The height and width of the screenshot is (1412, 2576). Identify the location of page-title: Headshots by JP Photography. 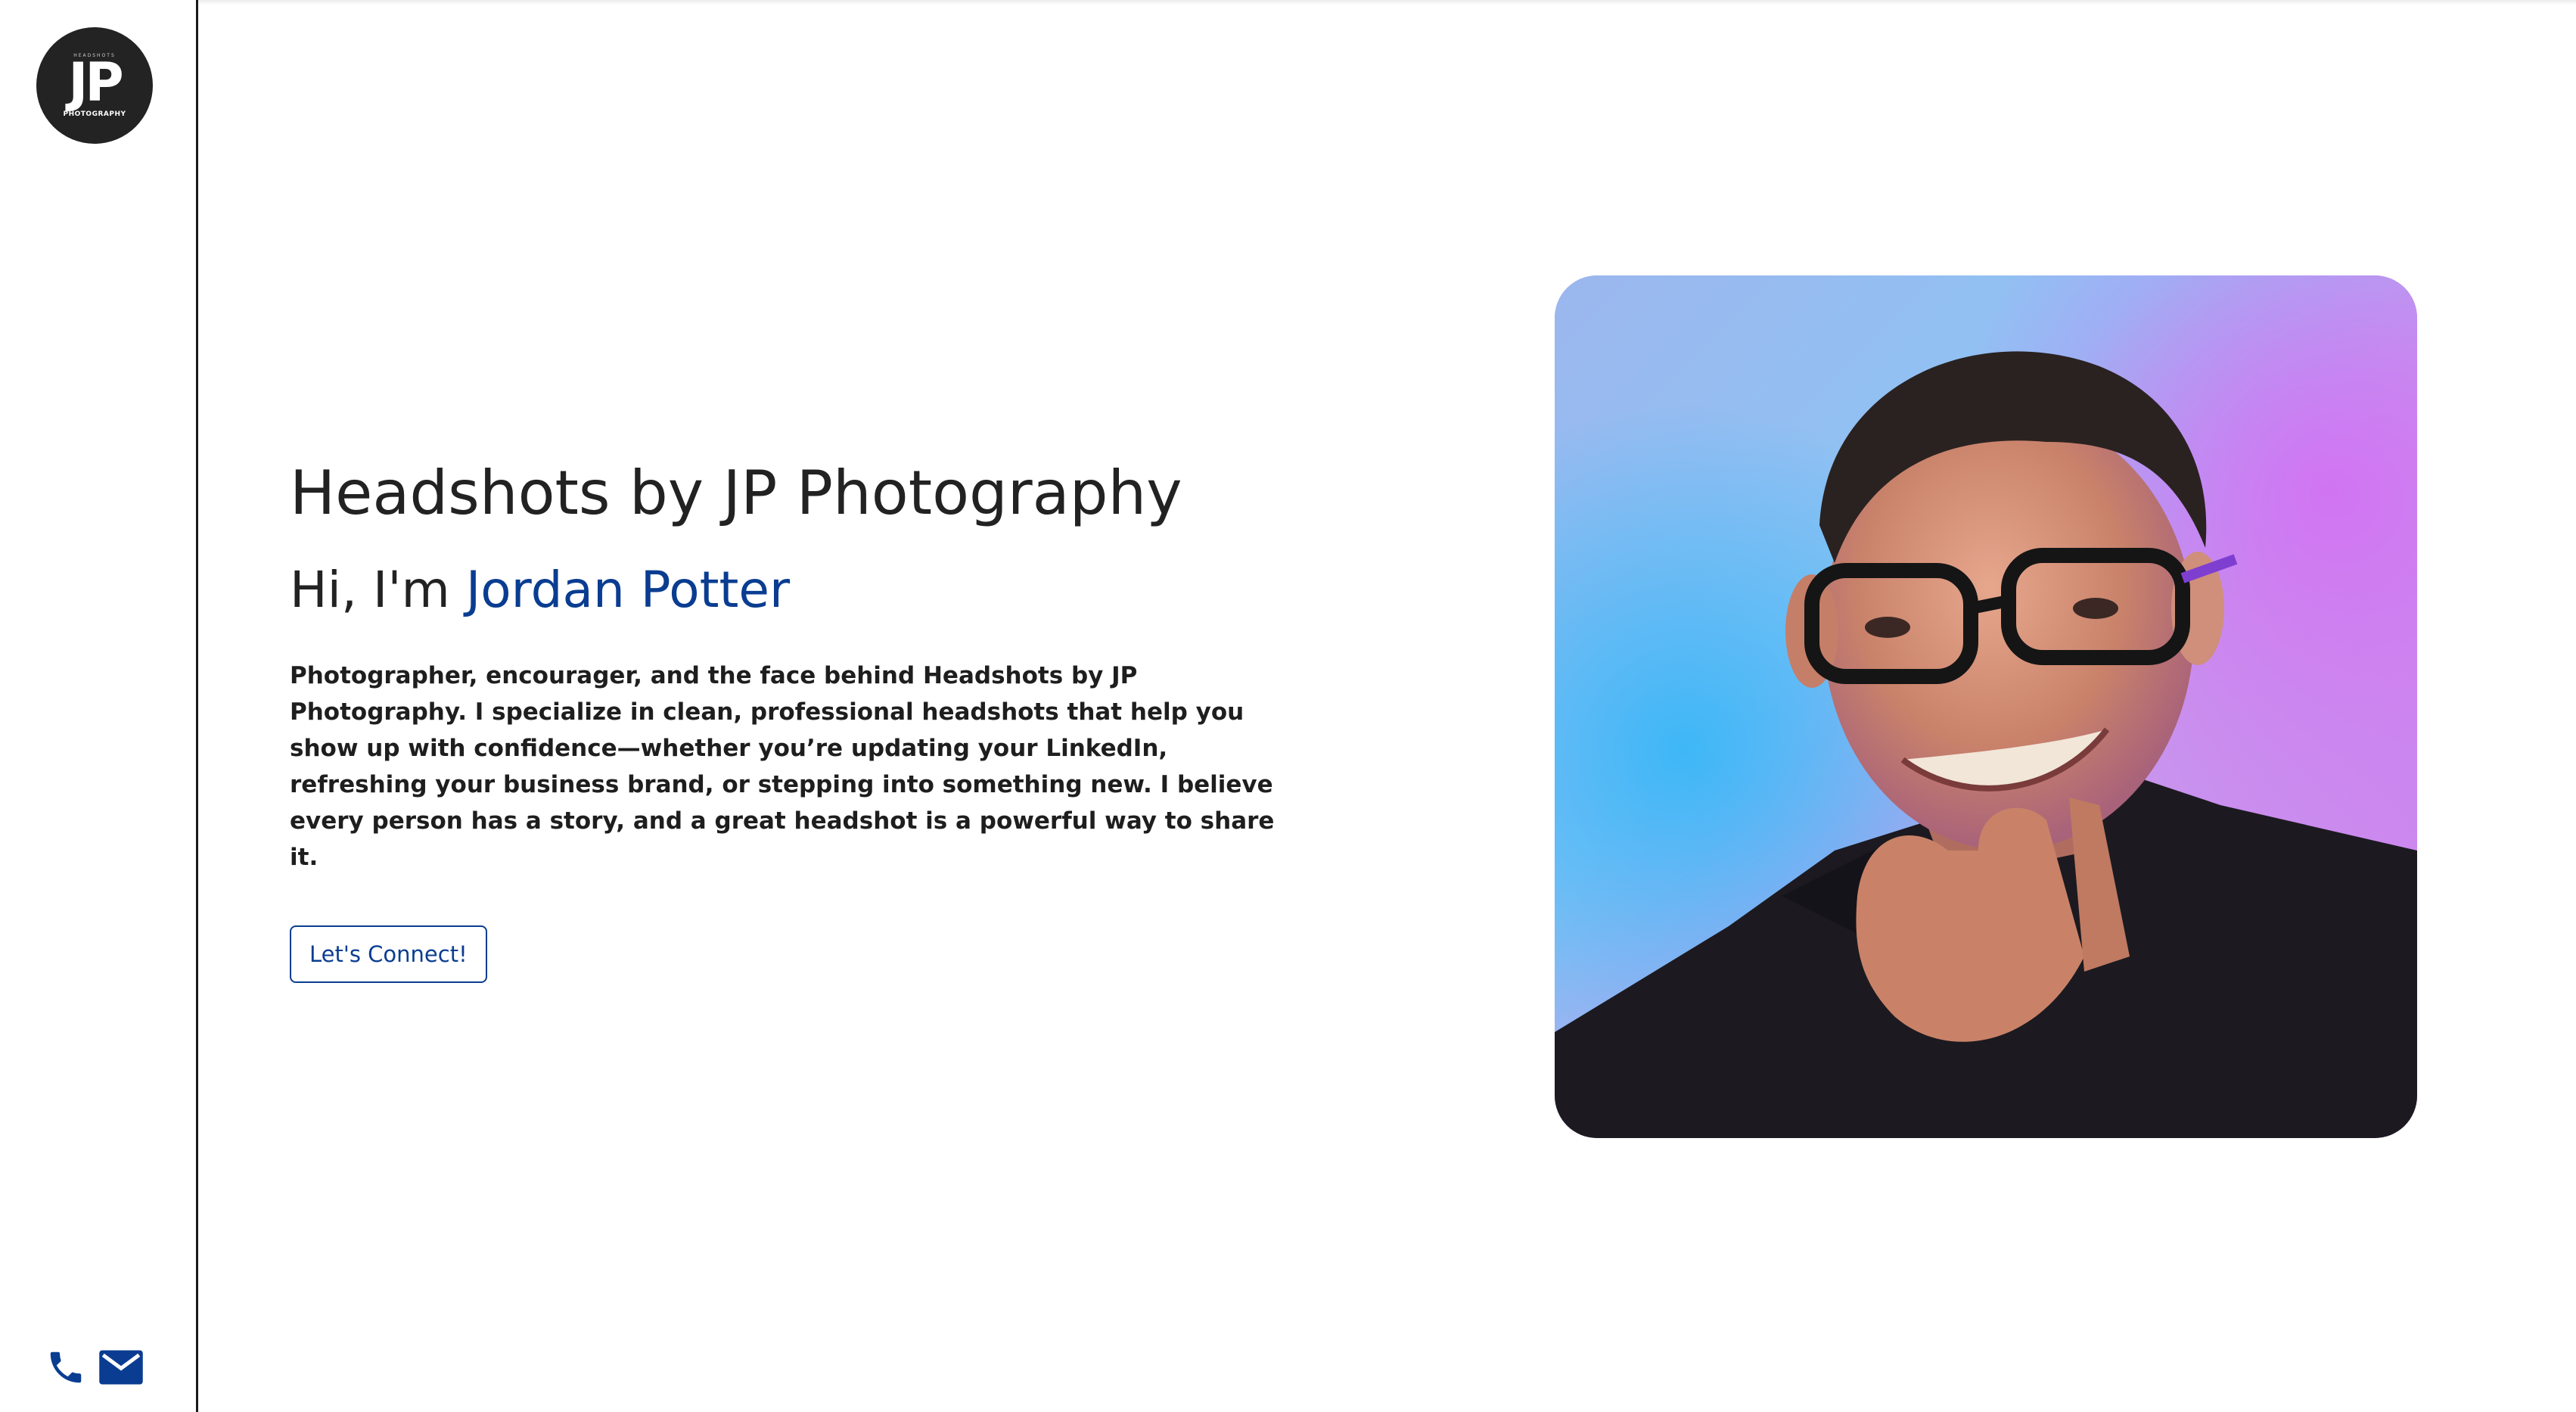
(736, 493).